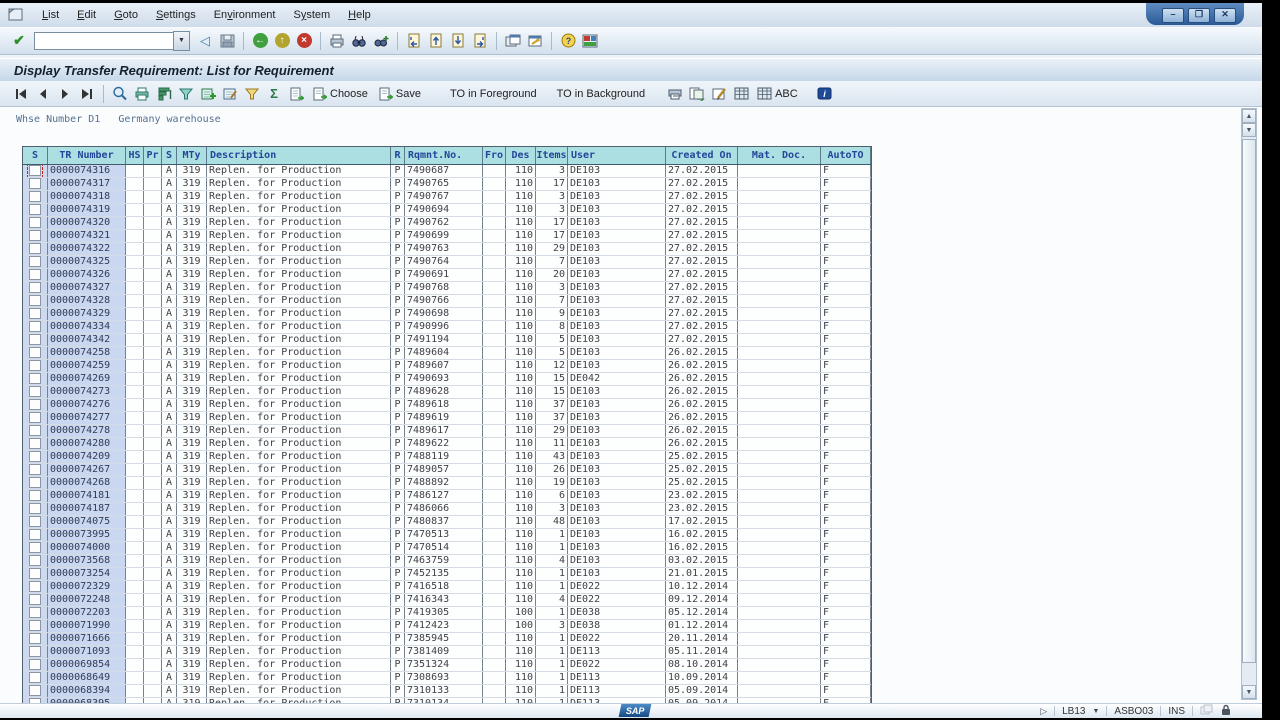  What do you see at coordinates (245, 15) in the screenshot?
I see `menu-environment: Environment` at bounding box center [245, 15].